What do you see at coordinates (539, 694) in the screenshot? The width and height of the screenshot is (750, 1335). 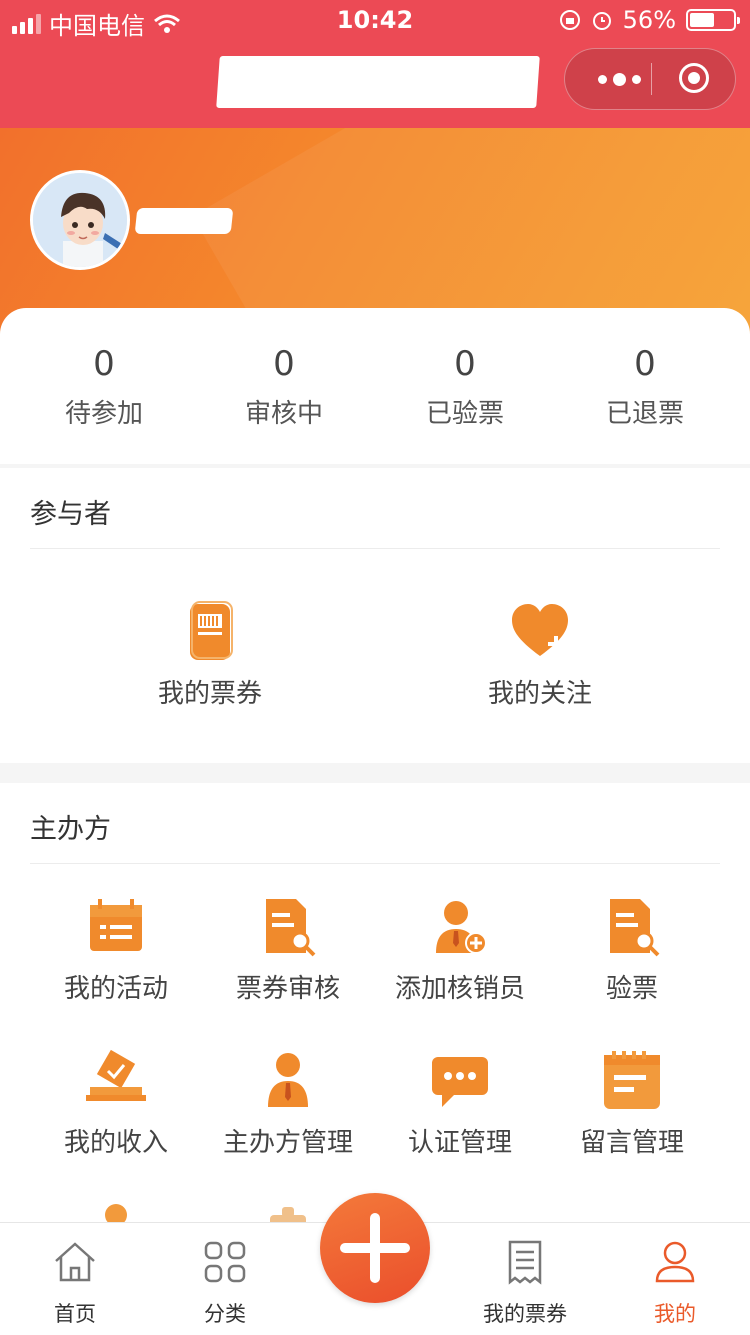 I see `item-label: 我的关注` at bounding box center [539, 694].